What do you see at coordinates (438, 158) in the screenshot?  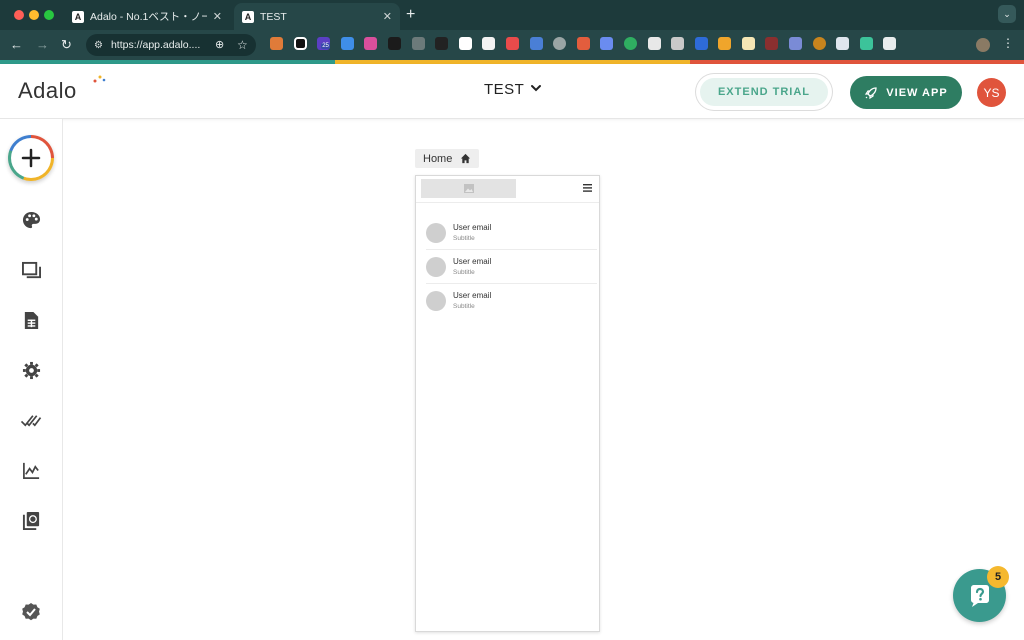 I see `screen-name: Home` at bounding box center [438, 158].